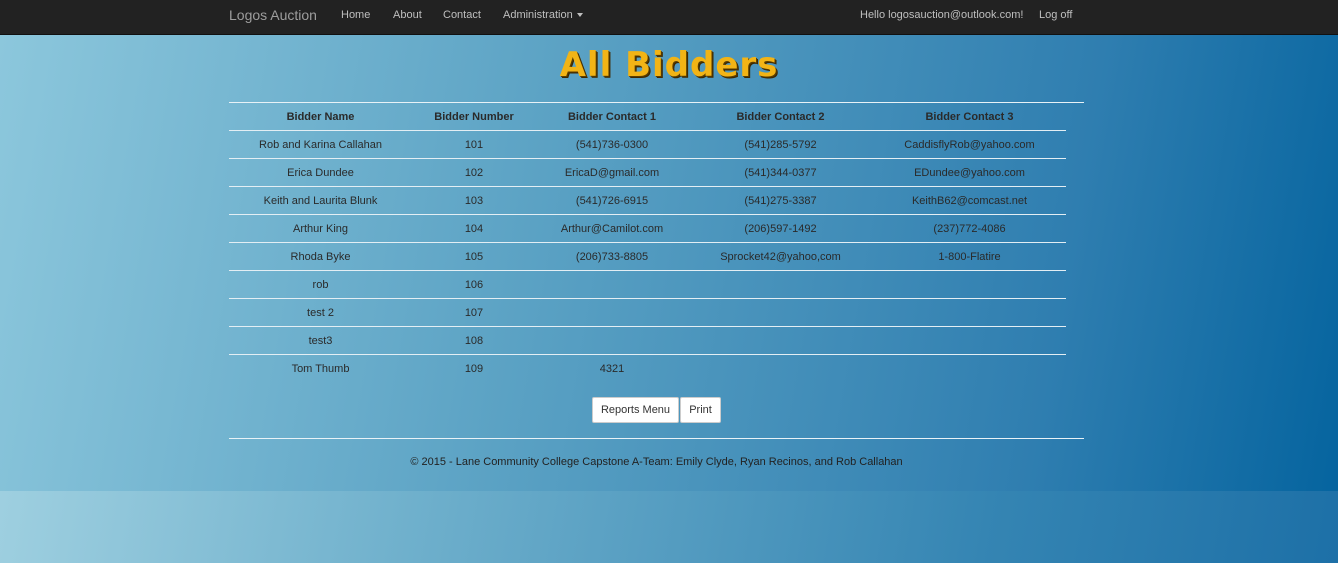 This screenshot has height=563, width=1338. Describe the element at coordinates (474, 228) in the screenshot. I see `bidder-number-cell: 104` at that location.